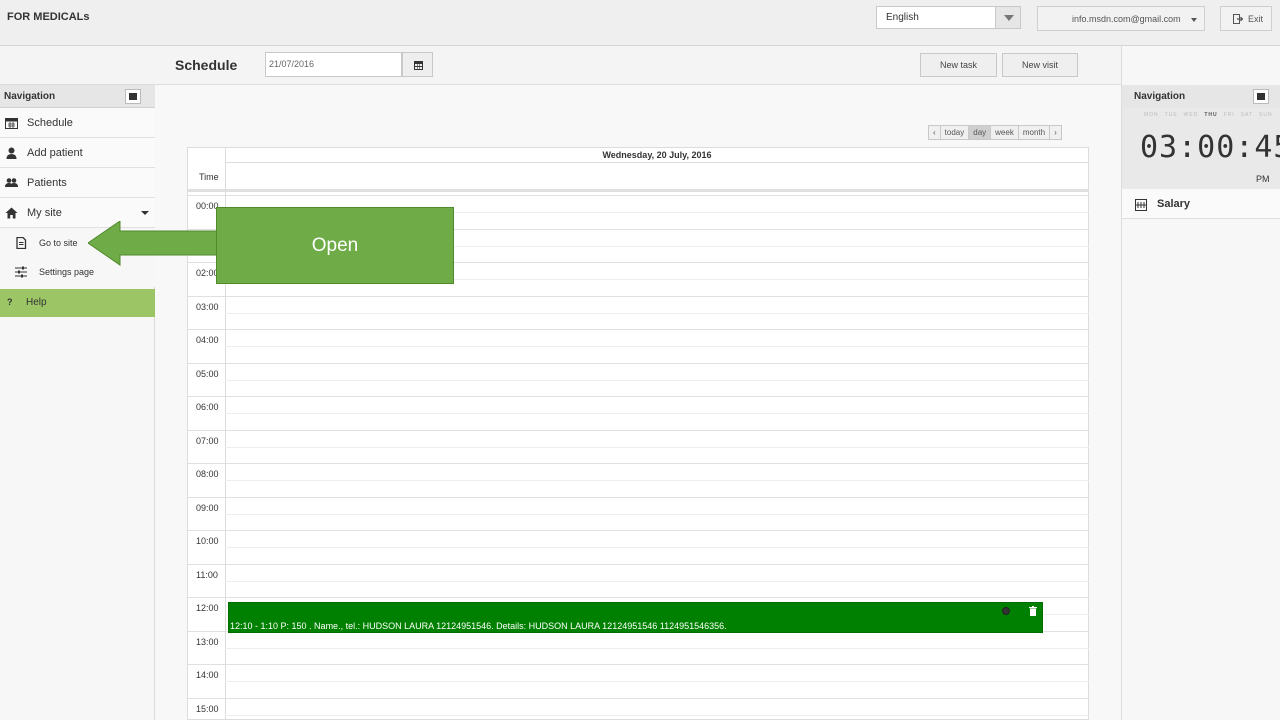  I want to click on callout-box: Open, so click(335, 245).